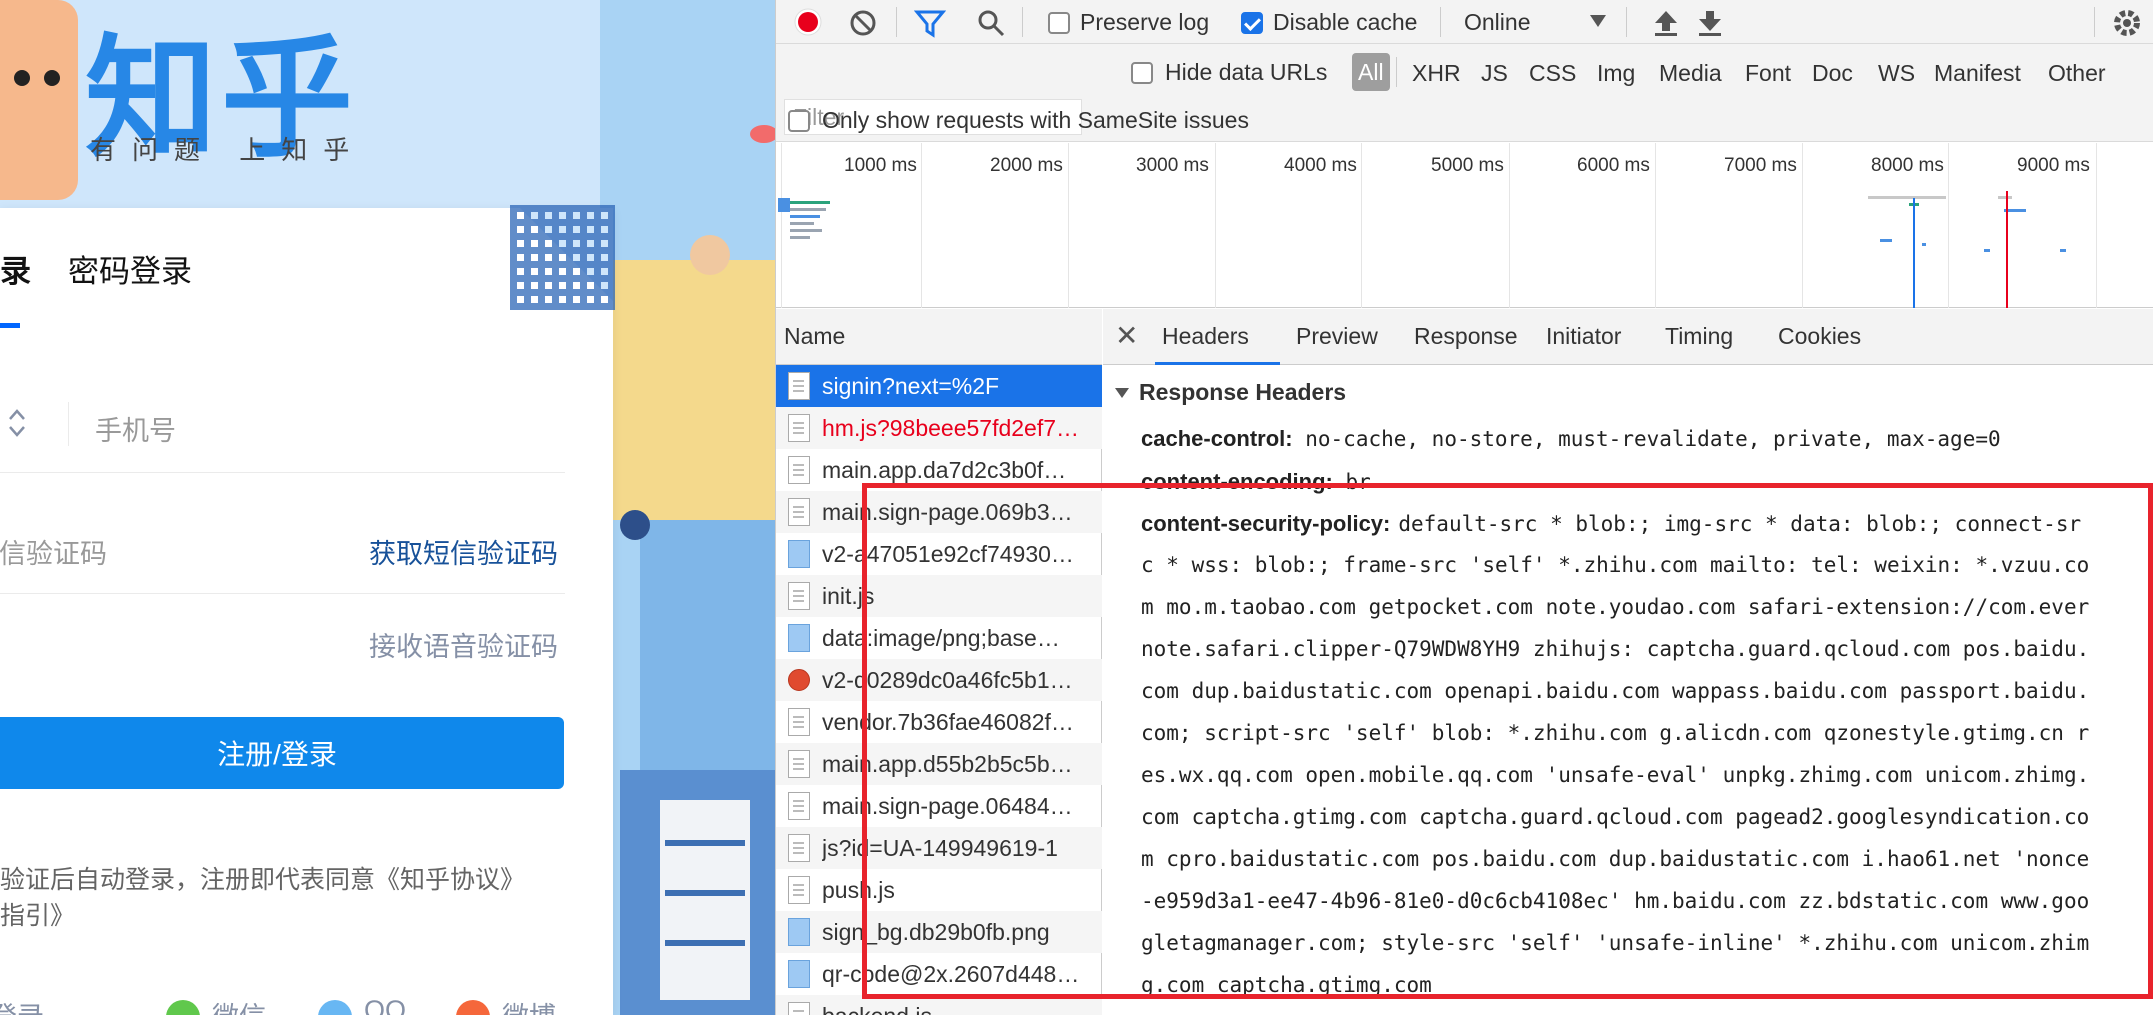 This screenshot has width=2153, height=1015. I want to click on request-row: signin?next=%2F, so click(939, 386).